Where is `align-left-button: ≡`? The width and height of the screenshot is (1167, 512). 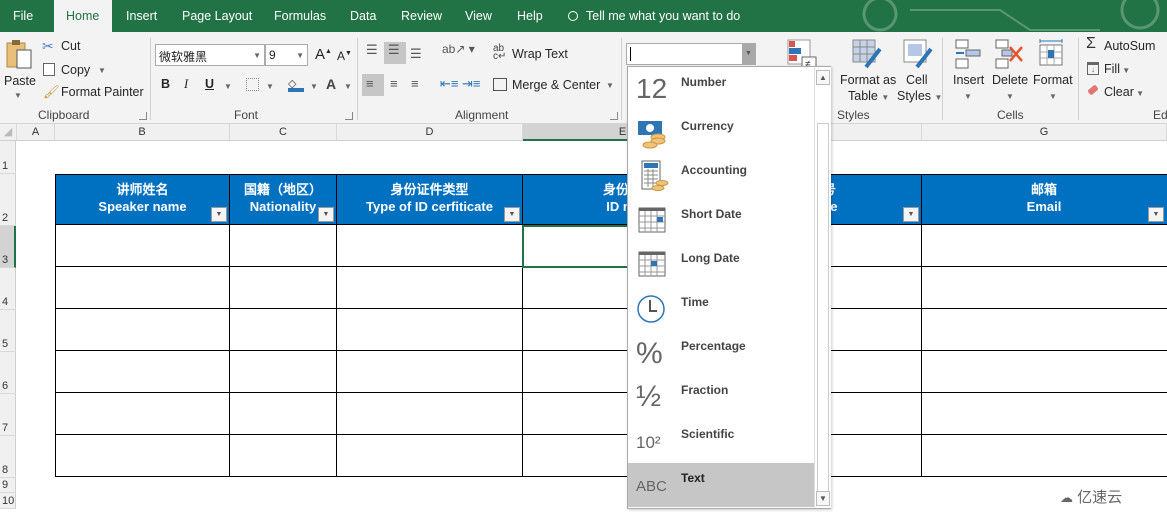
align-left-button: ≡ is located at coordinates (373, 85).